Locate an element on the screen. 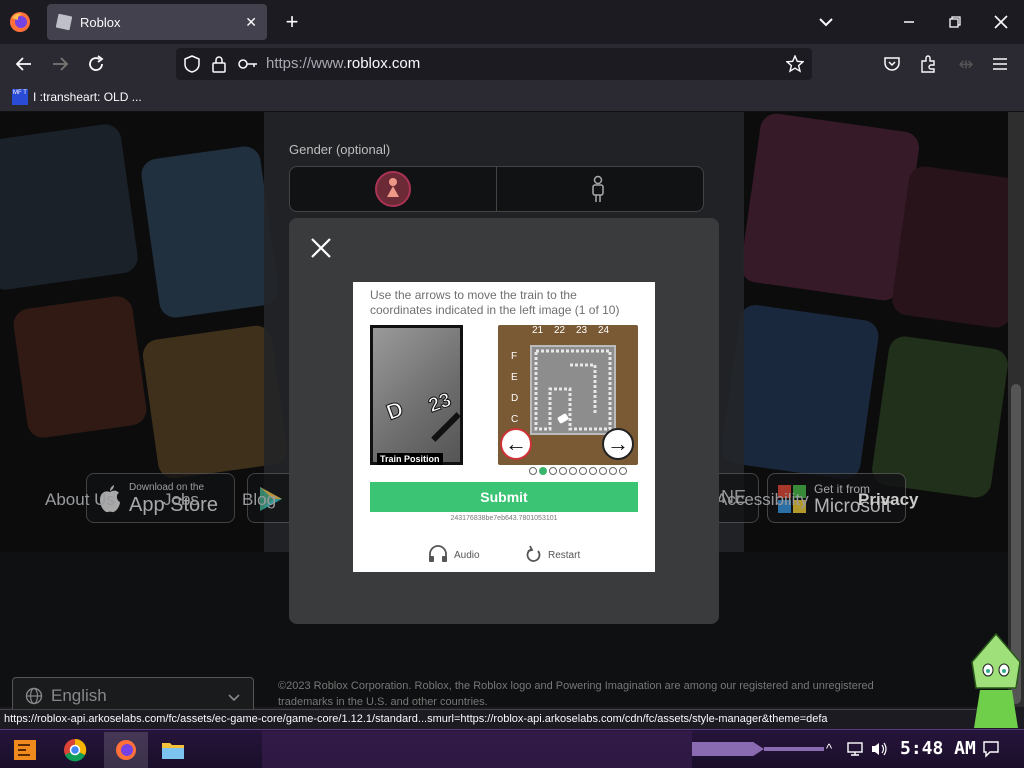  row-label: D is located at coordinates (515, 398).